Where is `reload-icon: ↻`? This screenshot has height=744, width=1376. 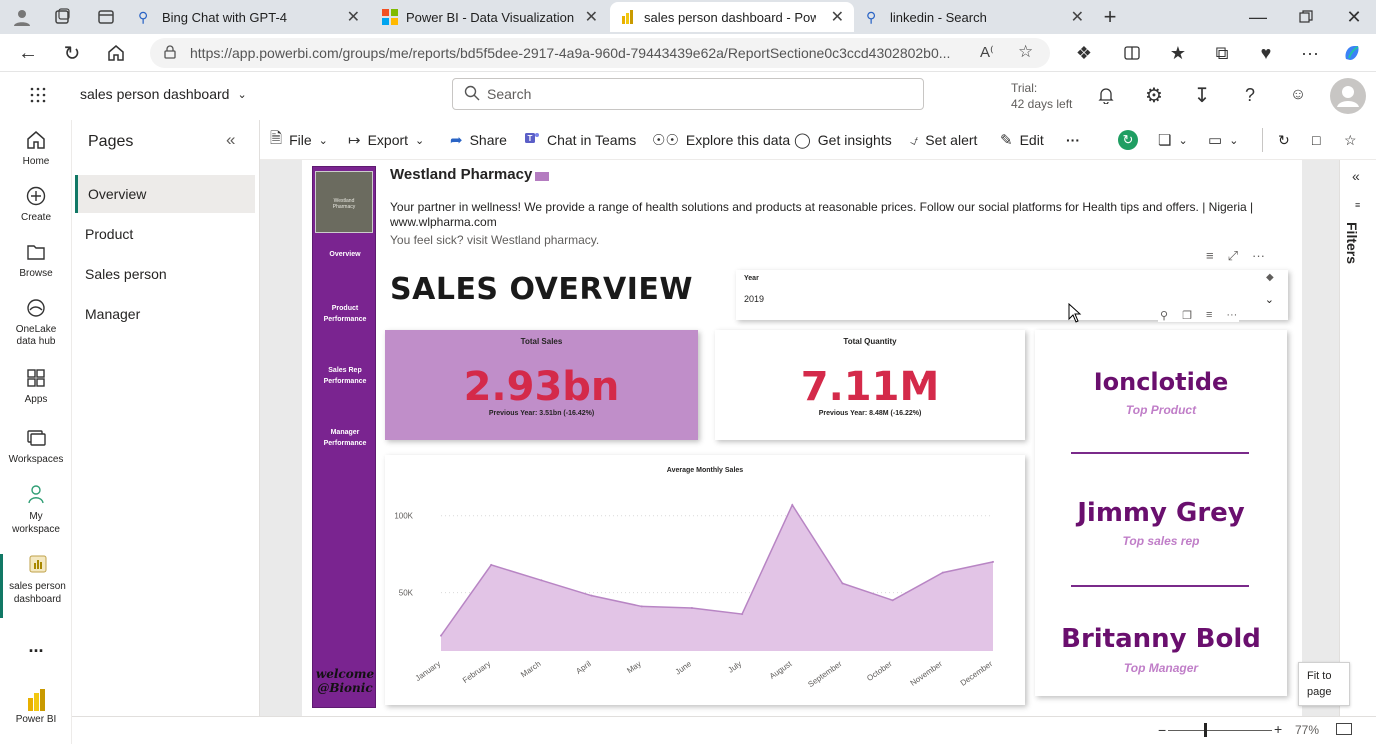
reload-icon: ↻ is located at coordinates (1284, 140).